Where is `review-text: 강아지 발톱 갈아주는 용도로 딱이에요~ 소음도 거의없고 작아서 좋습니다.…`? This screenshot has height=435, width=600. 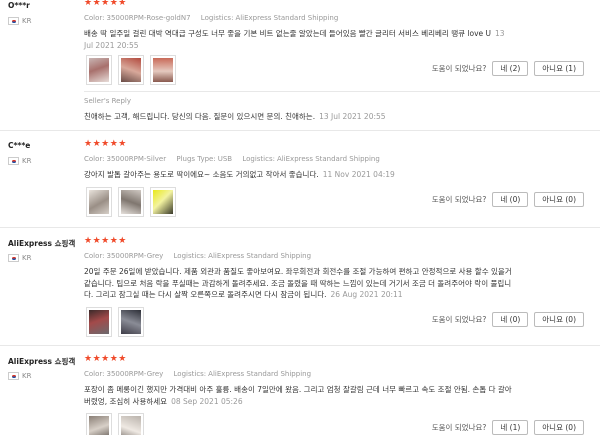 review-text: 강아지 발톱 갈아주는 용도로 딱이에요~ 소음도 거의없고 작아서 좋습니다.… is located at coordinates (299, 175).